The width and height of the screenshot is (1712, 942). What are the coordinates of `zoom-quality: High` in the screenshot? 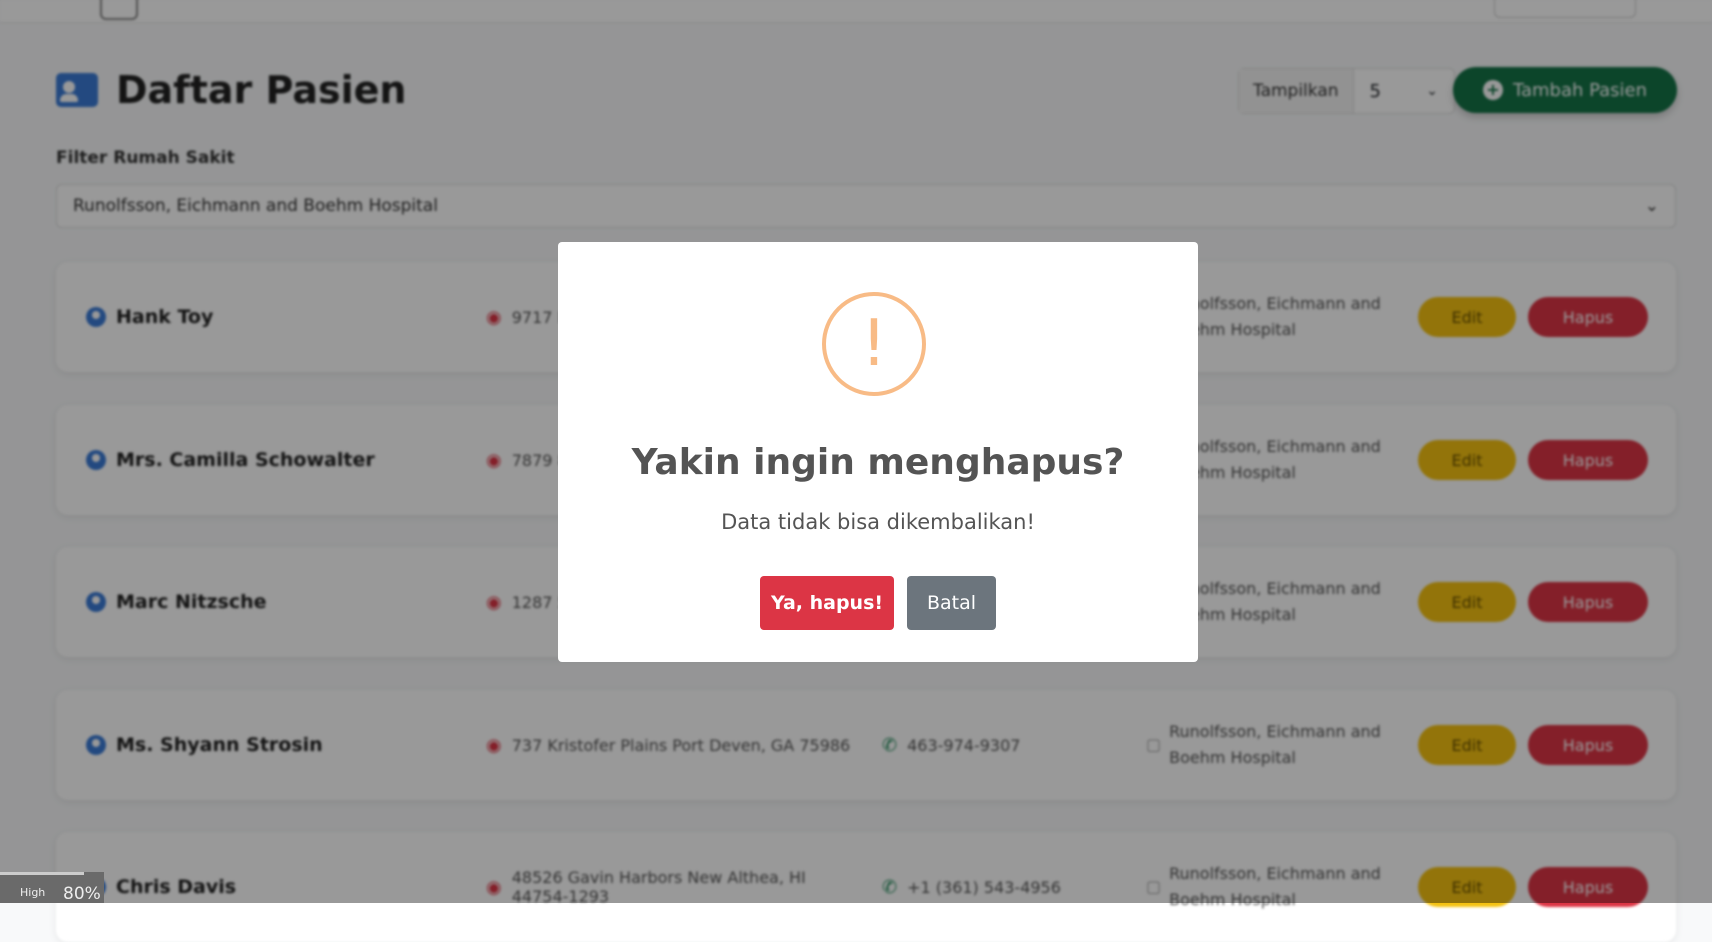 It's located at (33, 892).